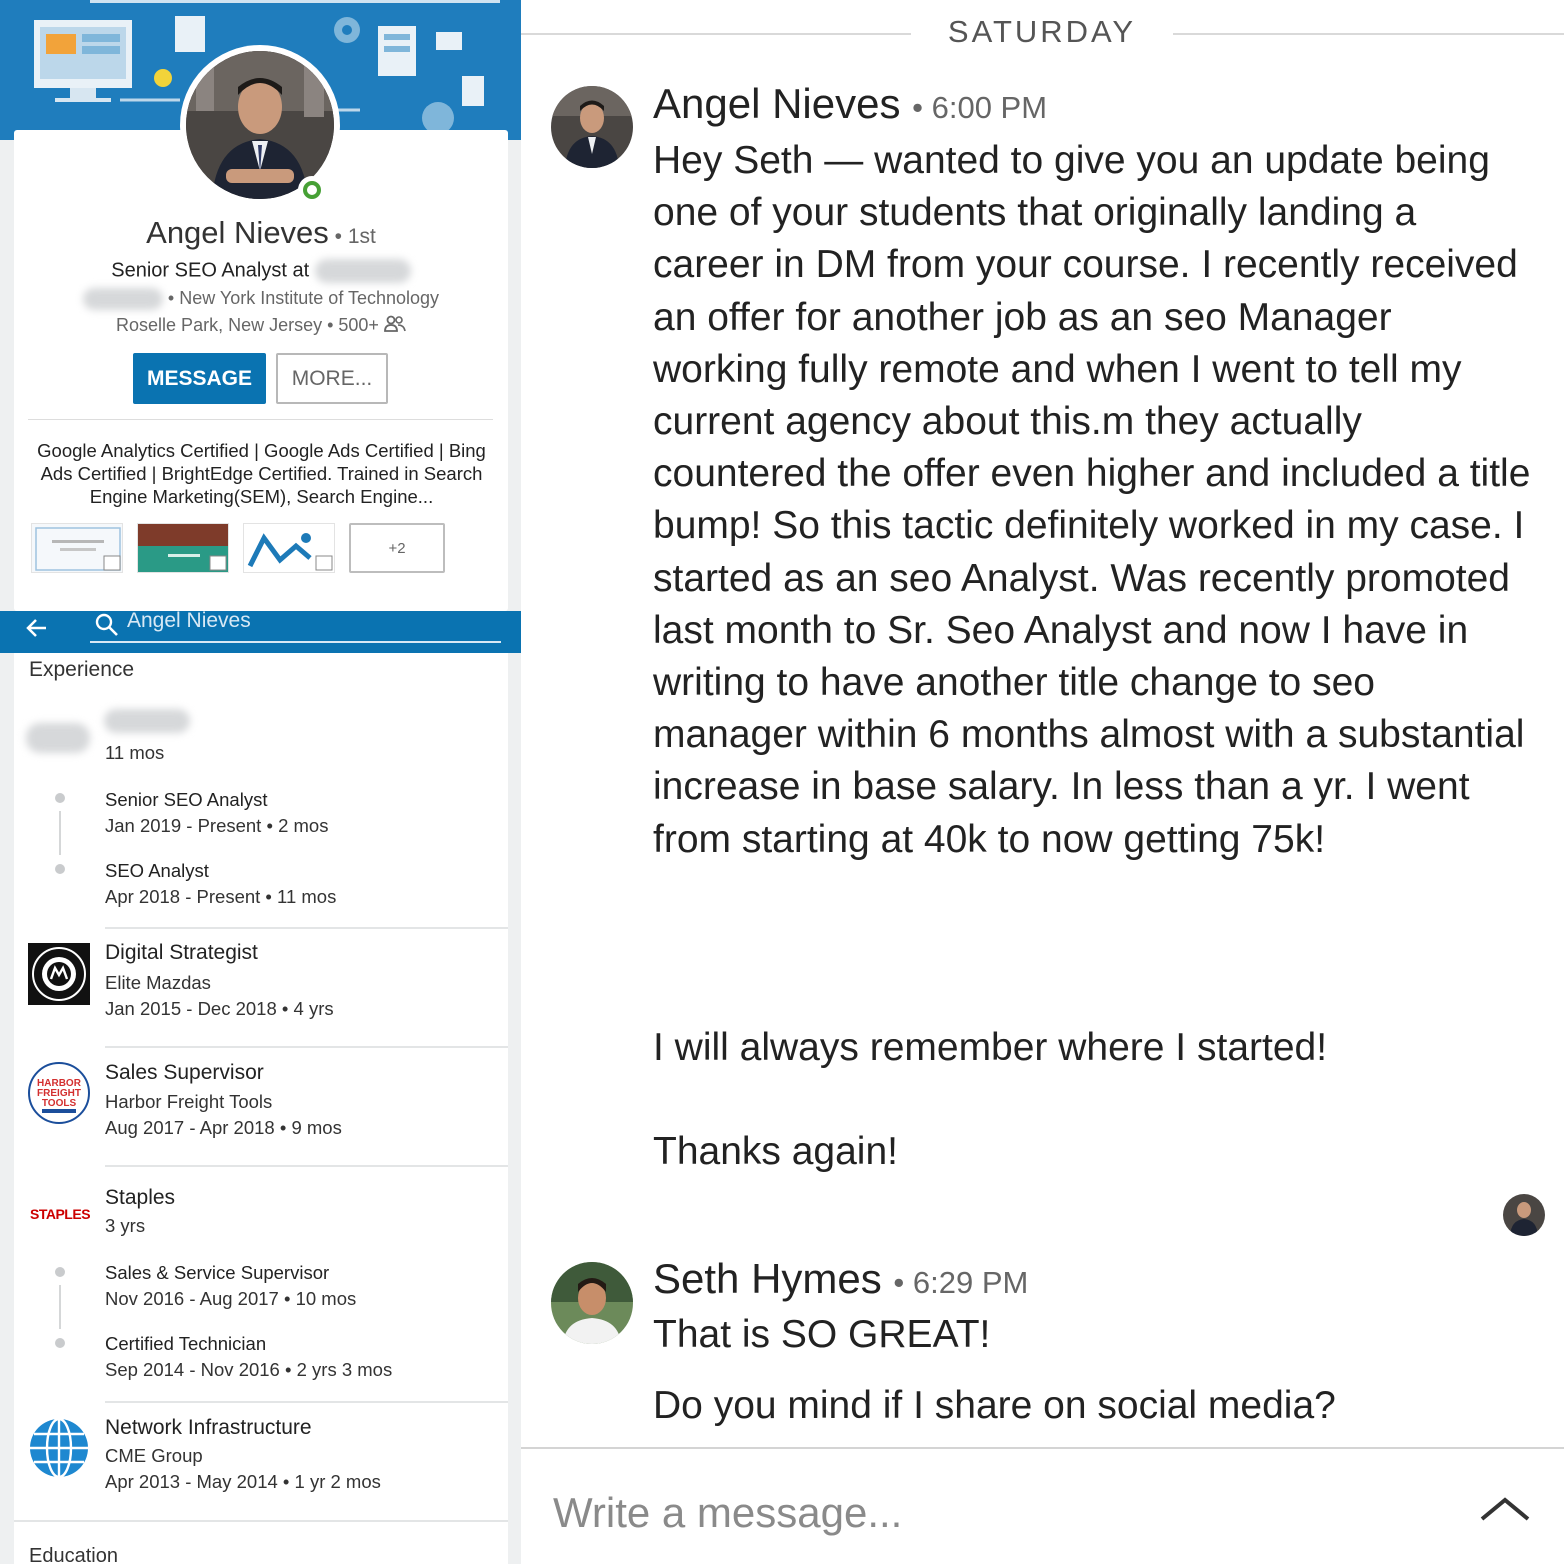  Describe the element at coordinates (59, 974) in the screenshot. I see `elite-mazdas-logo` at that location.